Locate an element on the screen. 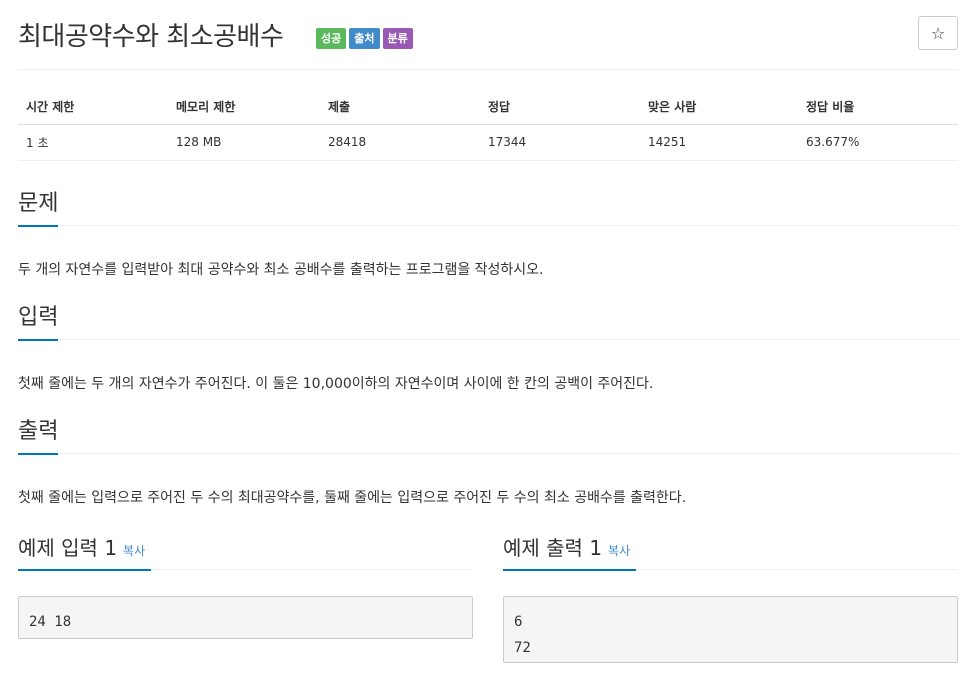  sample-input-box: 24 18 is located at coordinates (245, 617).